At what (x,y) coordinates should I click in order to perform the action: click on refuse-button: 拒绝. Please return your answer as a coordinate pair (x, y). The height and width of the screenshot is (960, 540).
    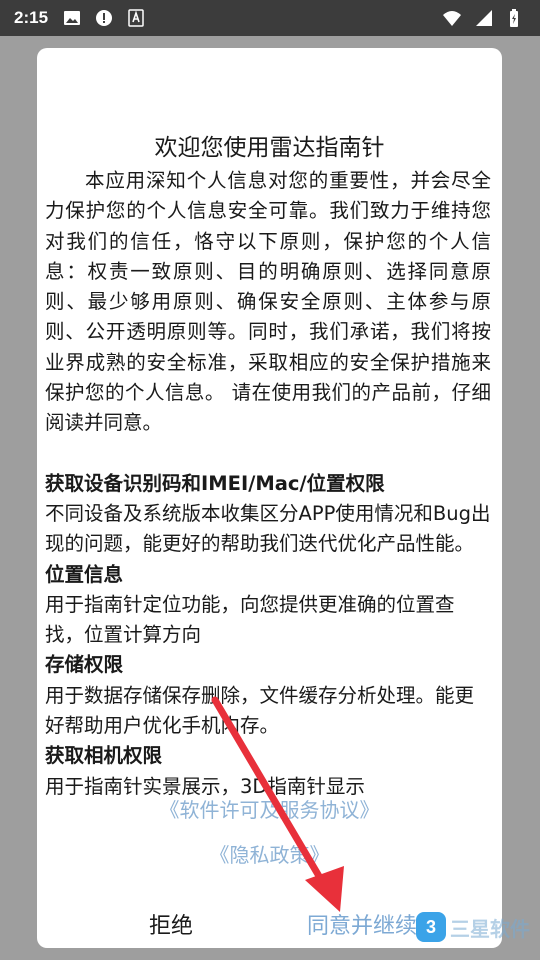
    Looking at the image, I should click on (171, 924).